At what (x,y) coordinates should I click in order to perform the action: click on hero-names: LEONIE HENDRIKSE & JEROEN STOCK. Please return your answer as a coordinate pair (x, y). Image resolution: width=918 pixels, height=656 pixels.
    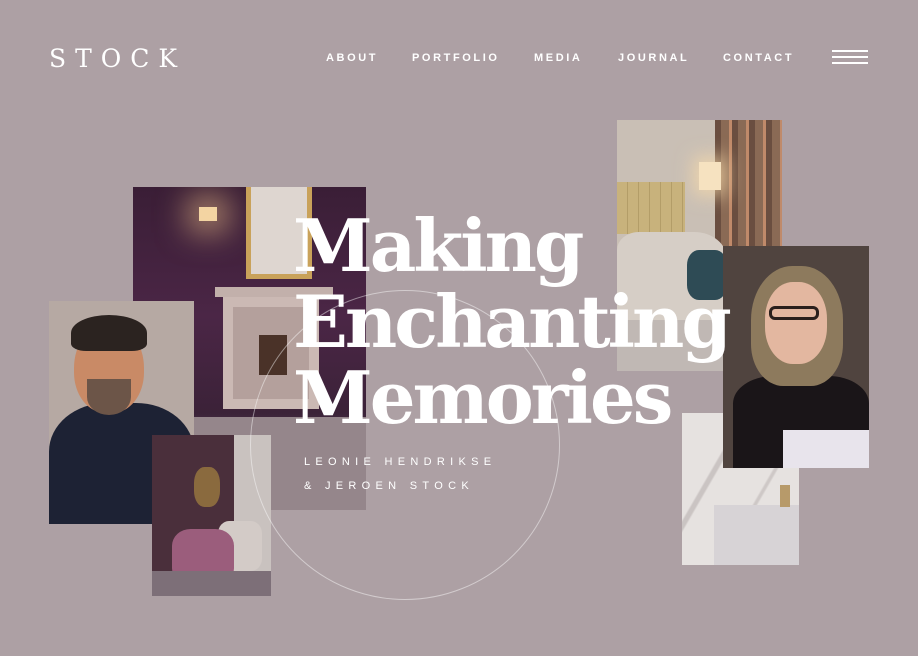
    Looking at the image, I should click on (400, 474).